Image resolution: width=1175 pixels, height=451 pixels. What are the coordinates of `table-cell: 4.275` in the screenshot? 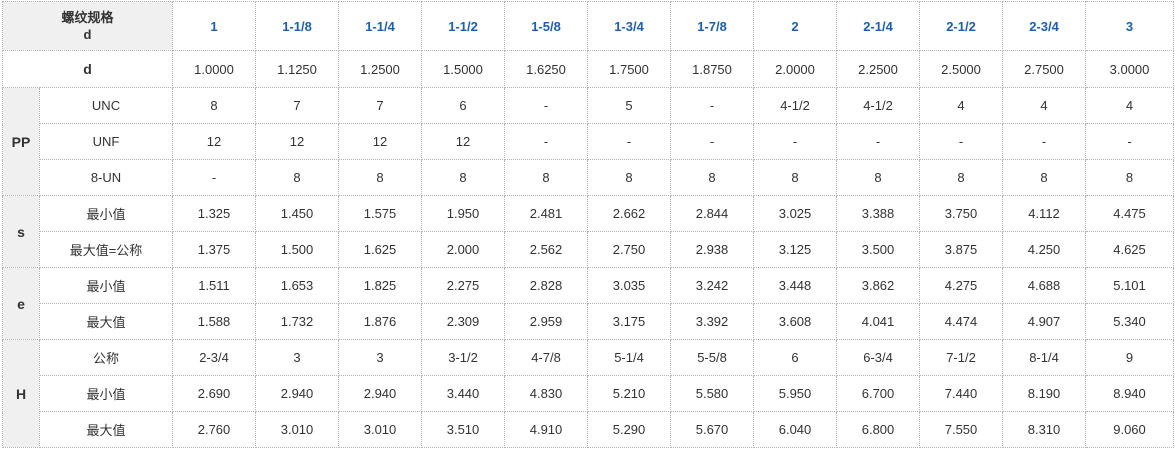 It's located at (961, 285).